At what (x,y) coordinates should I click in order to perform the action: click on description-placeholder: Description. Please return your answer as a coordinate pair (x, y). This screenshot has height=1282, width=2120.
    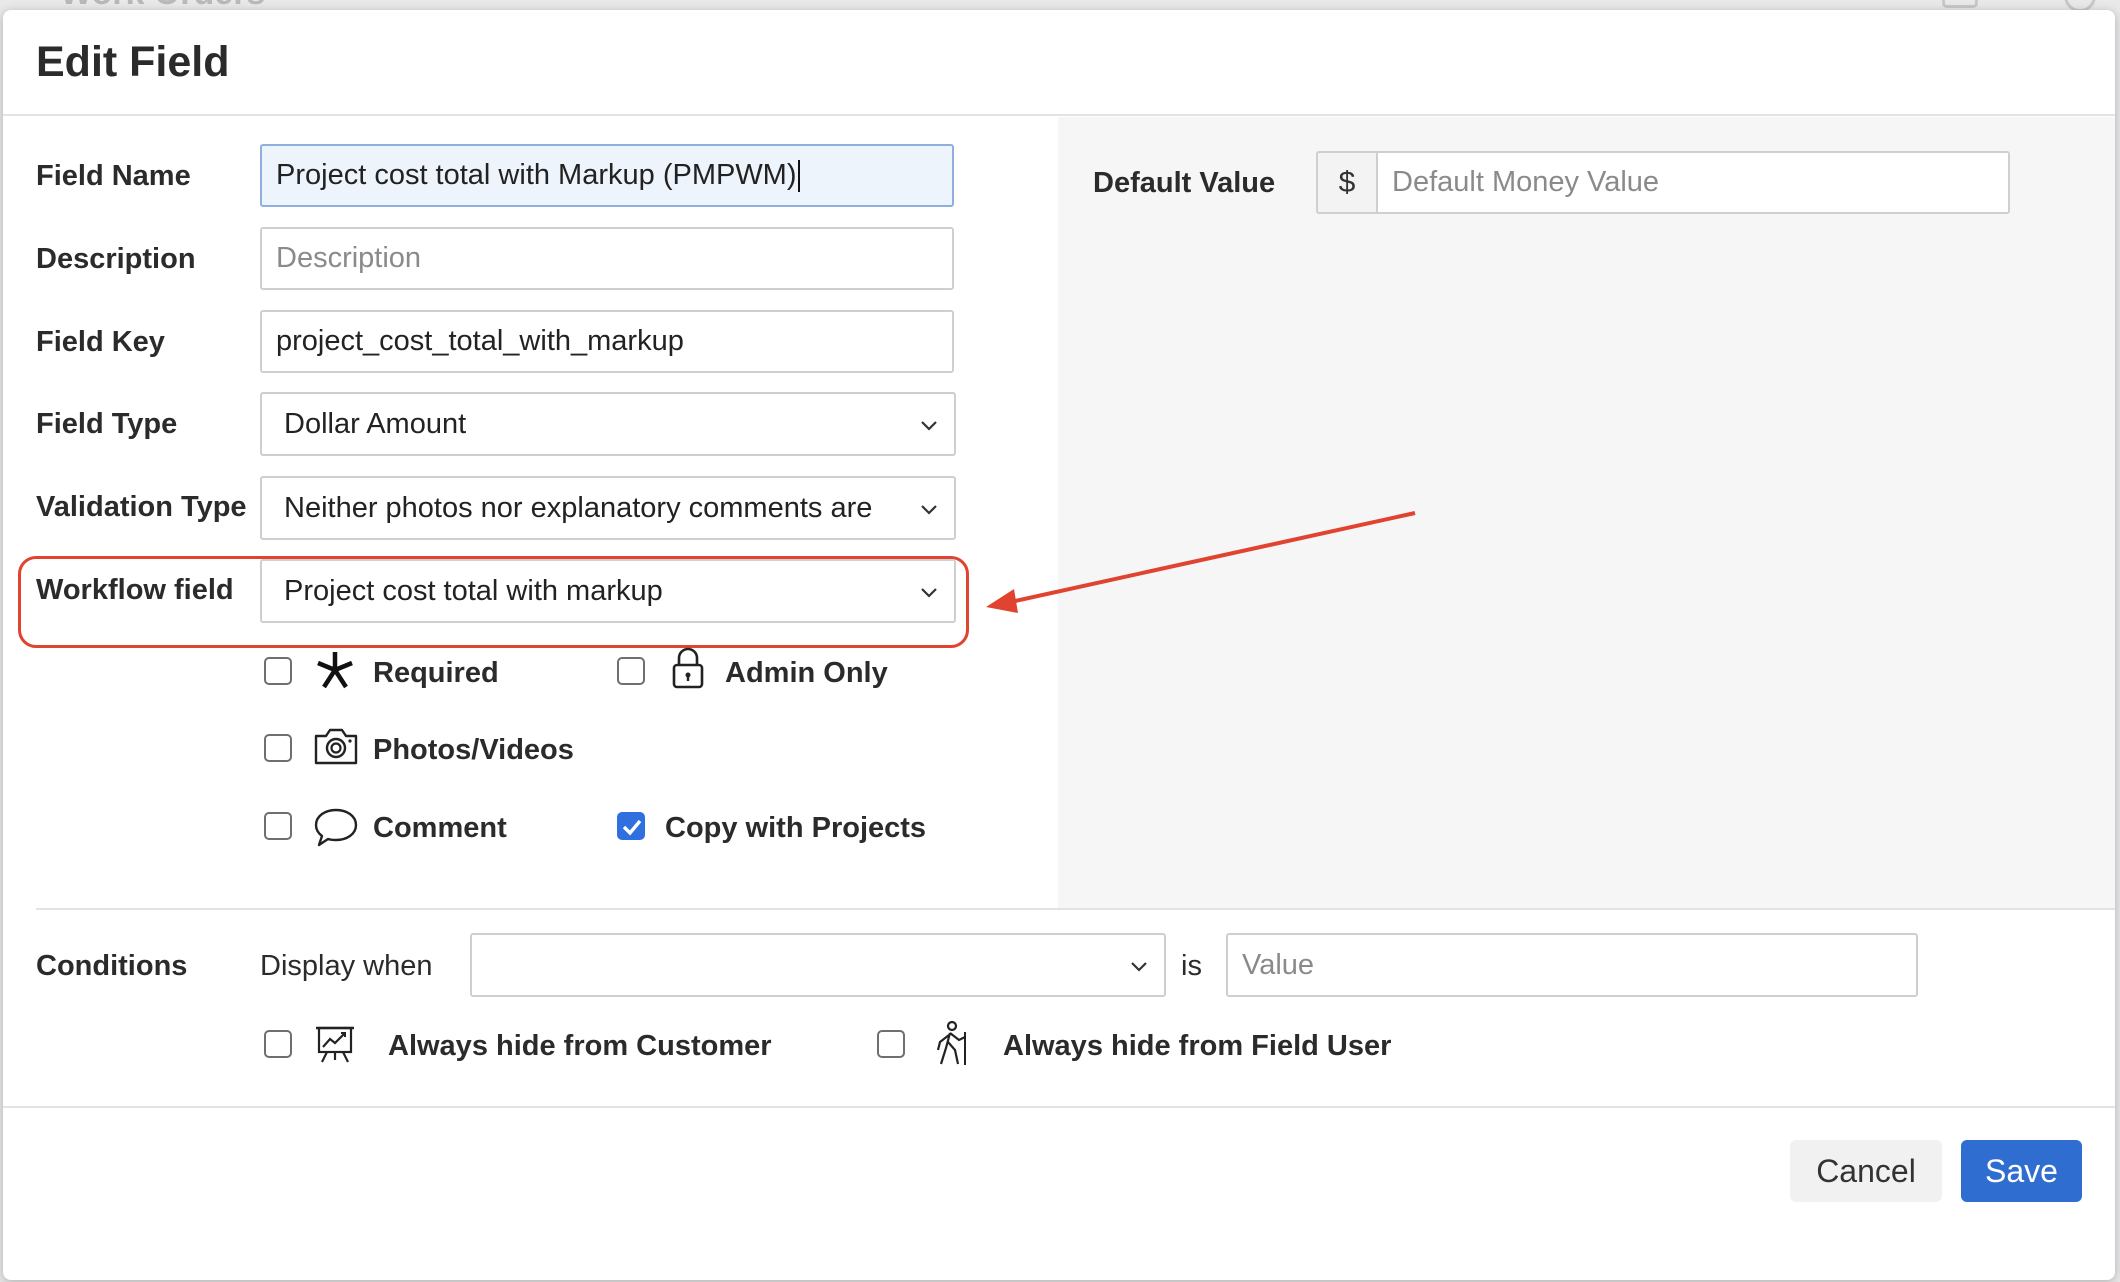
    Looking at the image, I should click on (349, 258).